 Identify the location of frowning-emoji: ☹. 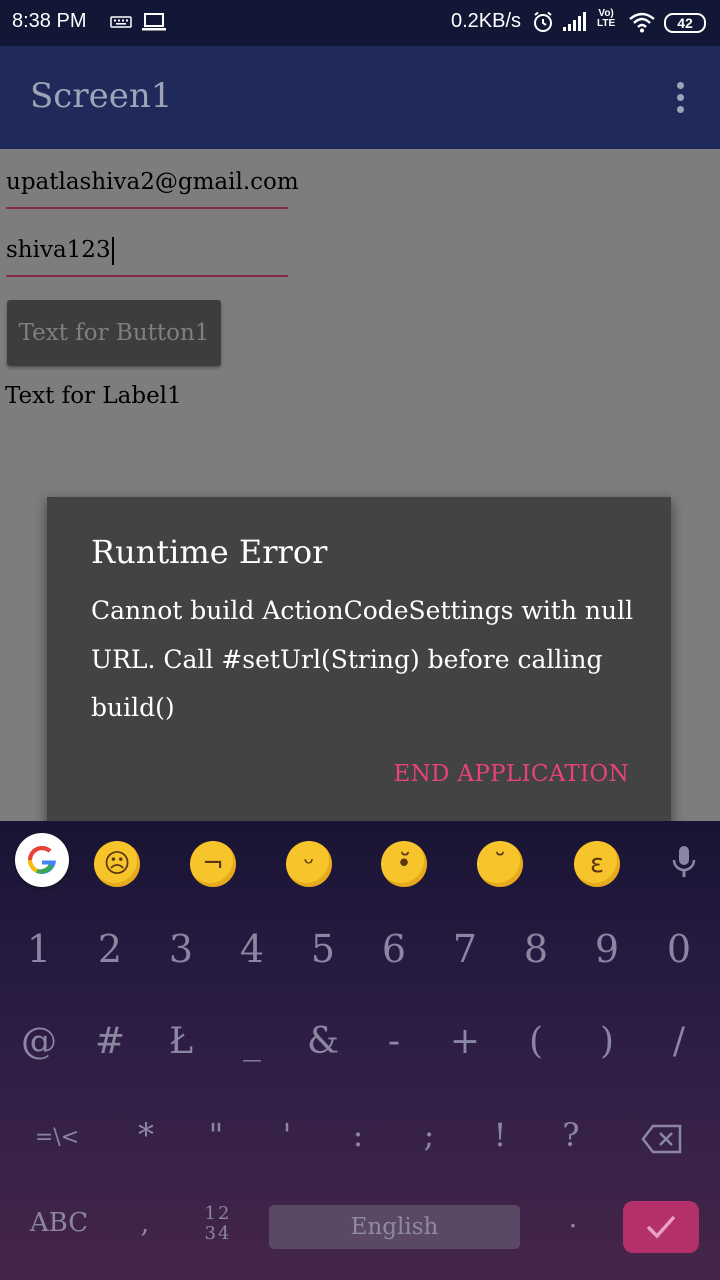
(117, 864).